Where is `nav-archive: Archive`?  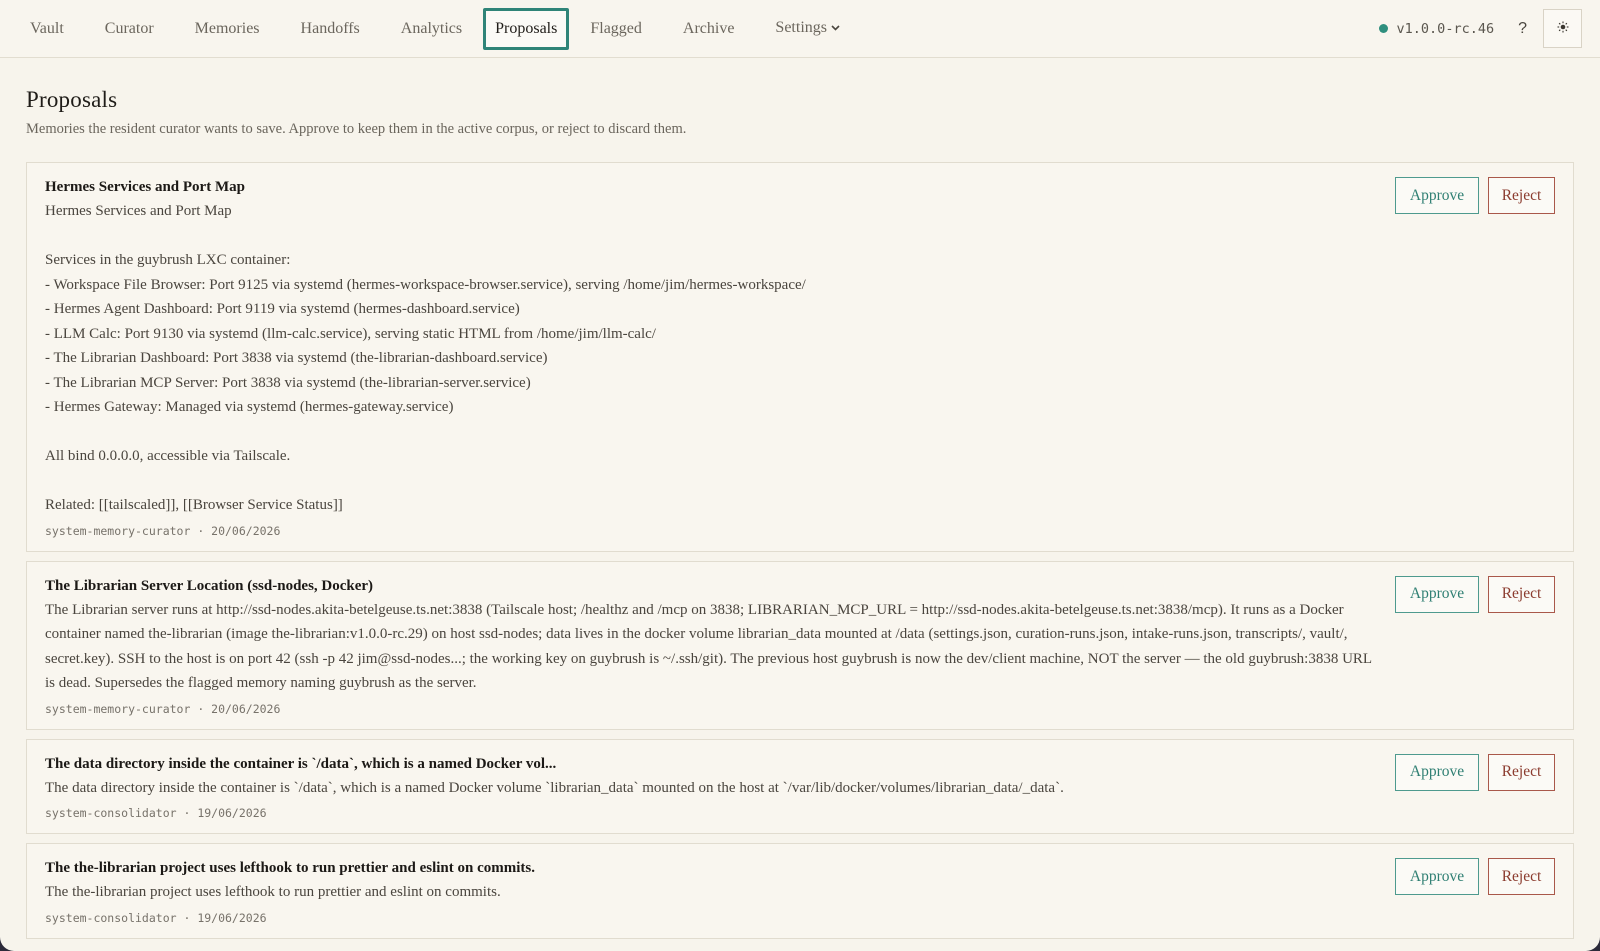 nav-archive: Archive is located at coordinates (709, 29).